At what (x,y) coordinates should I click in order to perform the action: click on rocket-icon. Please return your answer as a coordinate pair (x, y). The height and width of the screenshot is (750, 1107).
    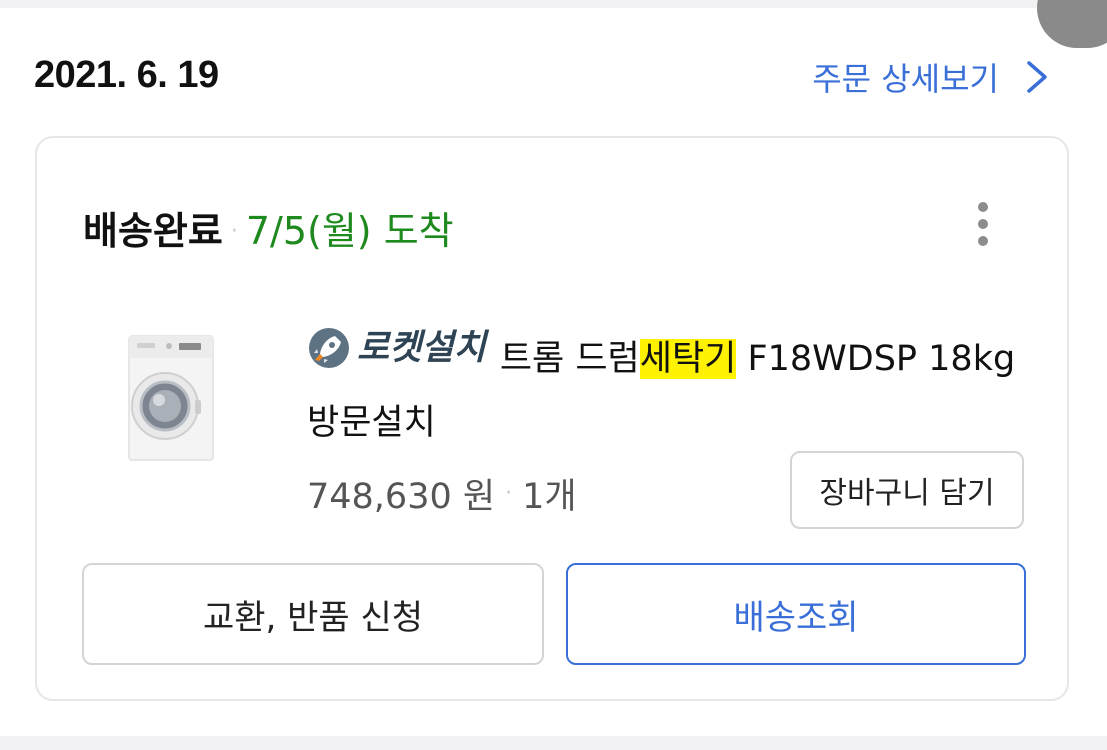
    Looking at the image, I should click on (329, 348).